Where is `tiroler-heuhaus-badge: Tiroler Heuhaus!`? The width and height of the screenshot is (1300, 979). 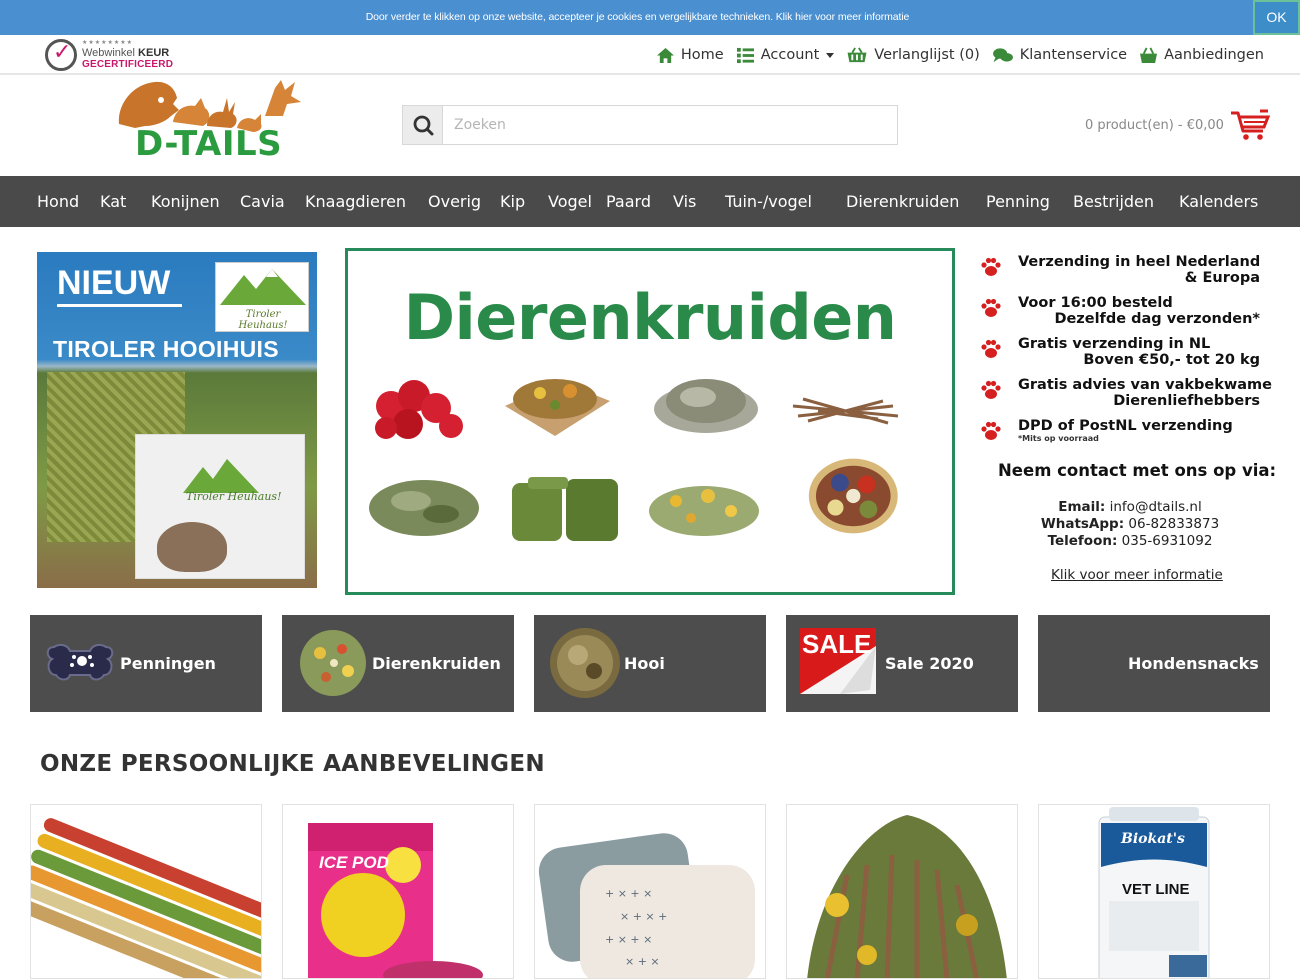
tiroler-heuhaus-badge: Tiroler Heuhaus! is located at coordinates (262, 297).